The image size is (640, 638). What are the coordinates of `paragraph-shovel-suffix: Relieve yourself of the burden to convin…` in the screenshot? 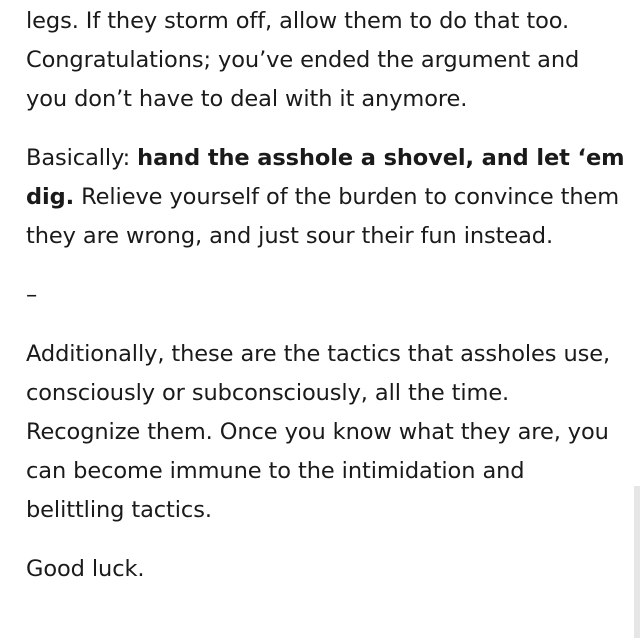 It's located at (323, 216).